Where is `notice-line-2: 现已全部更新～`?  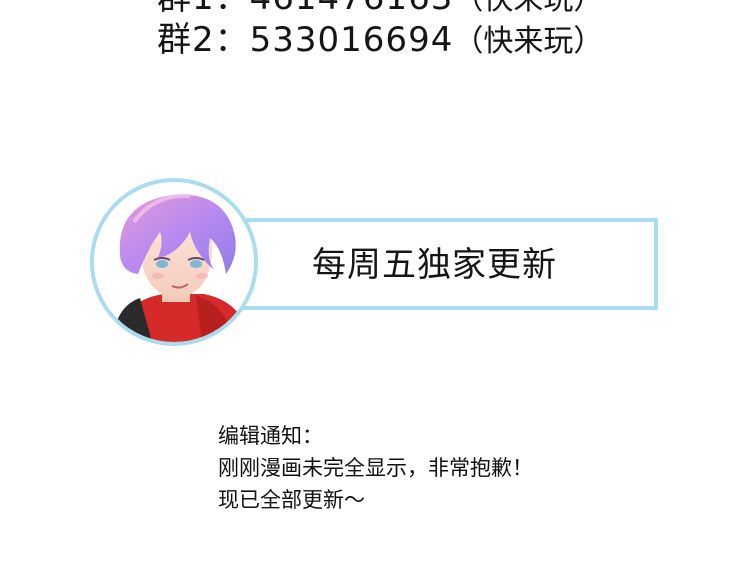 notice-line-2: 现已全部更新～ is located at coordinates (291, 500).